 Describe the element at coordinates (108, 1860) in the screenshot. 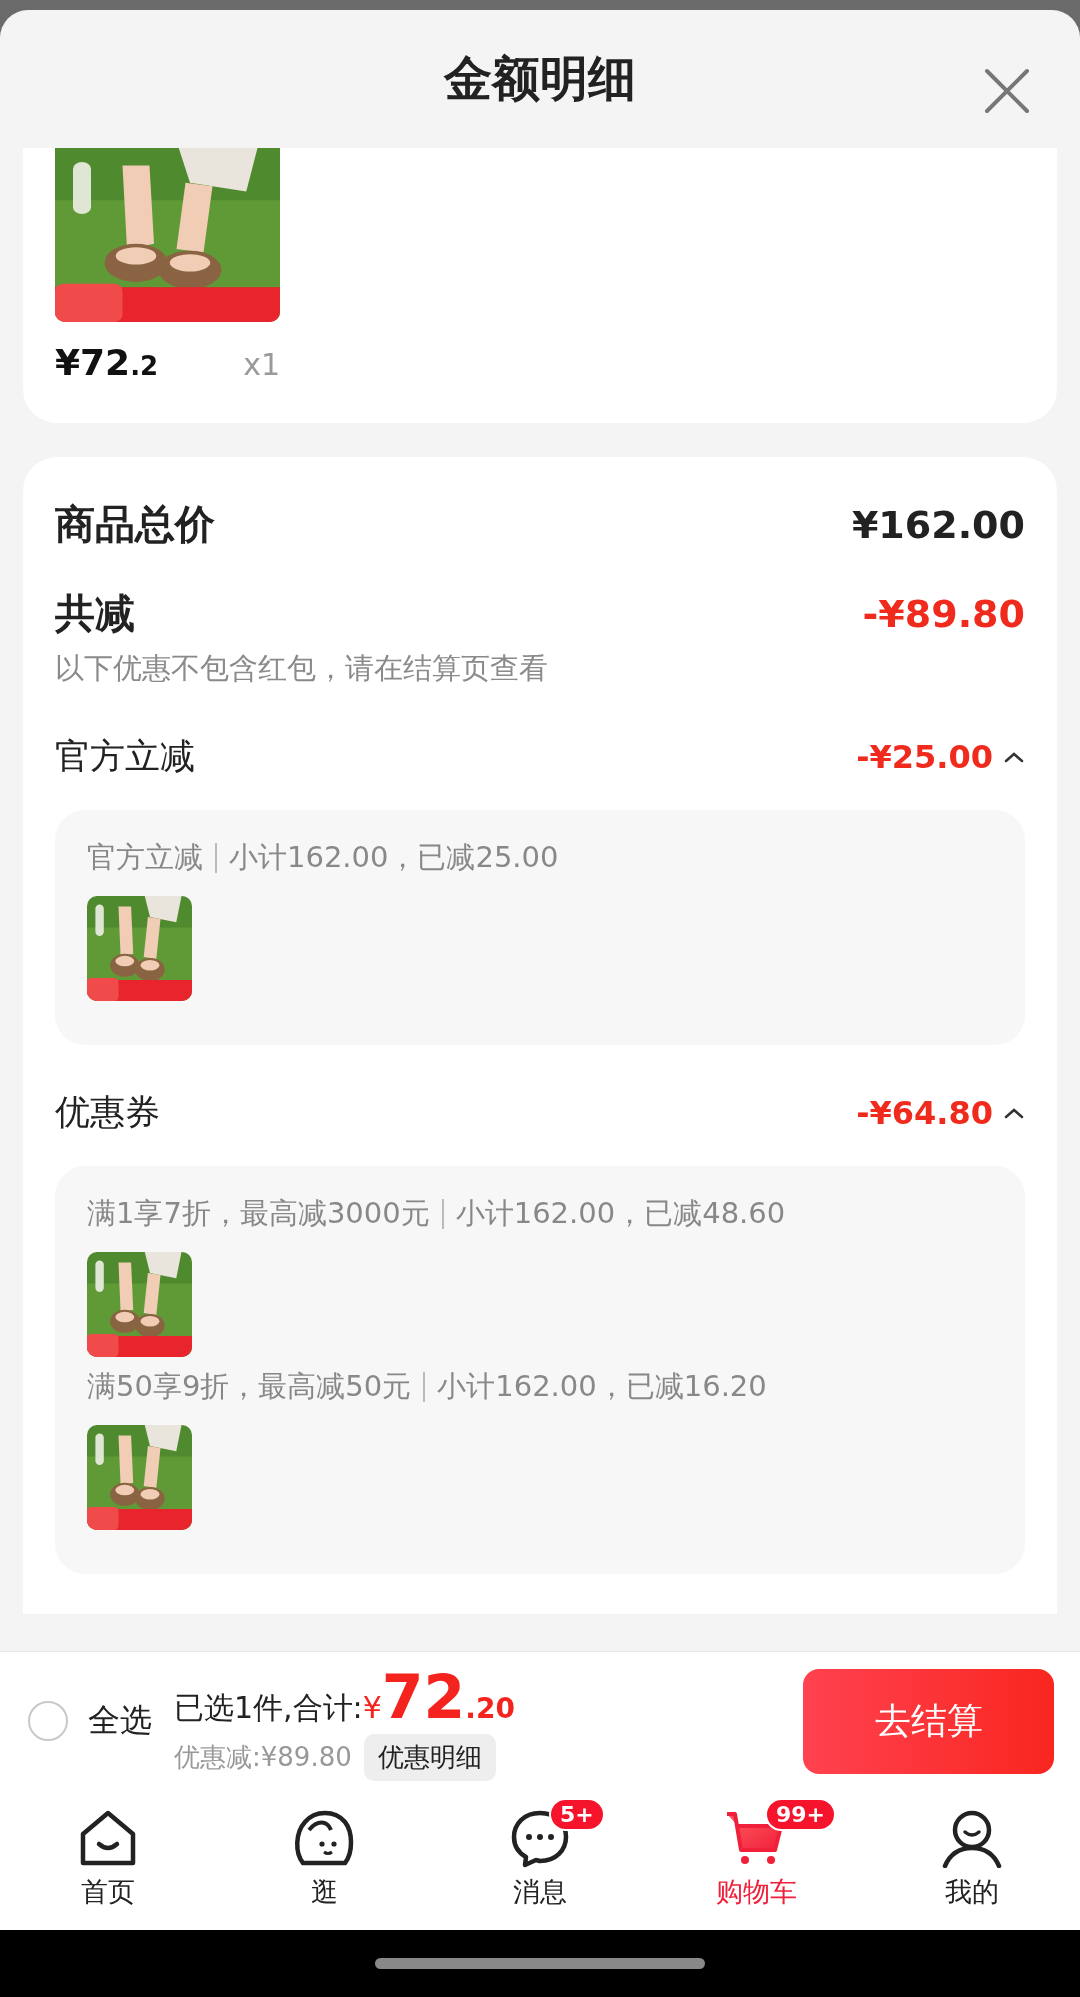

I see `tab-item: 首页` at that location.